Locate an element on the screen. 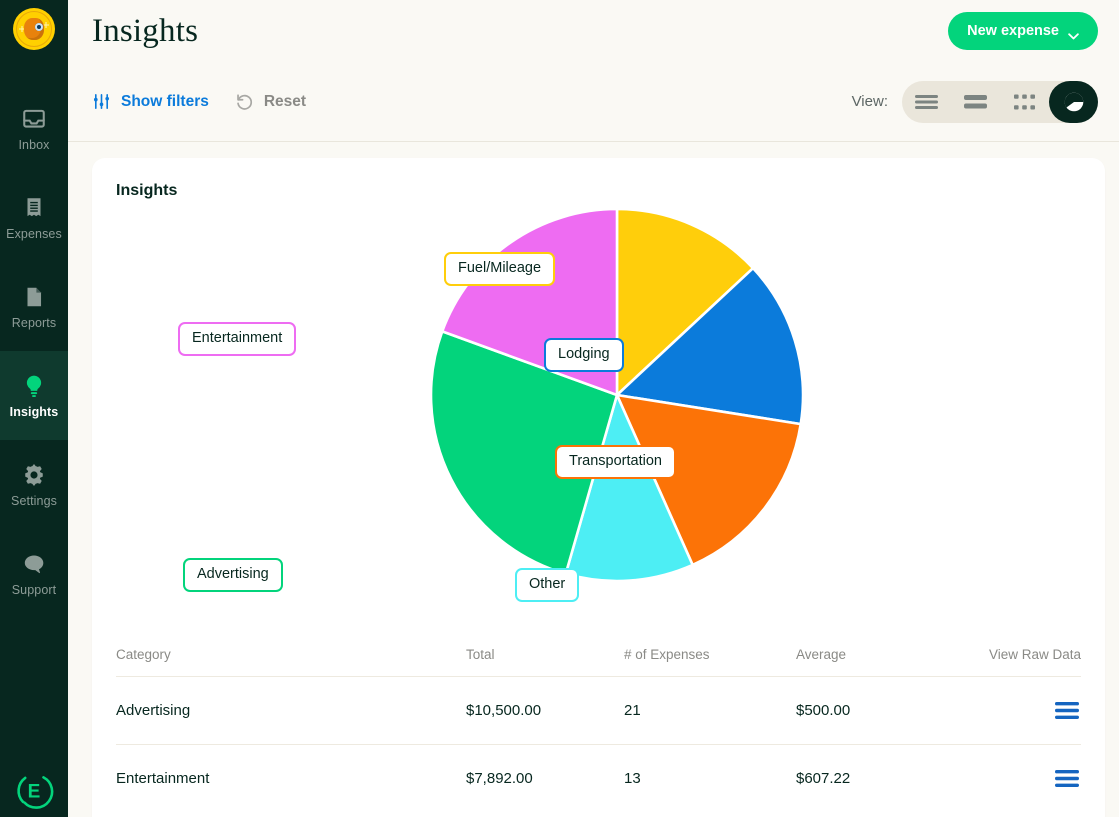 The width and height of the screenshot is (1119, 817). pie-label-advertising: Advertising is located at coordinates (233, 575).